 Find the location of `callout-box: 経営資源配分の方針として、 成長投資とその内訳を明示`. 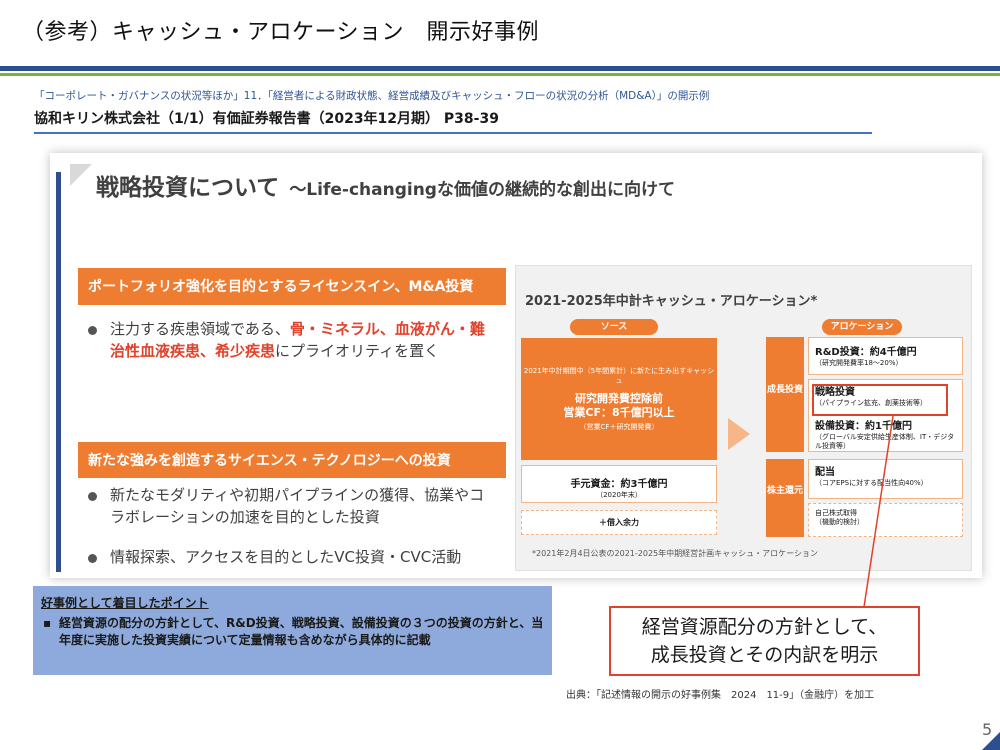

callout-box: 経営資源配分の方針として、 成長投資とその内訳を明示 is located at coordinates (764, 641).